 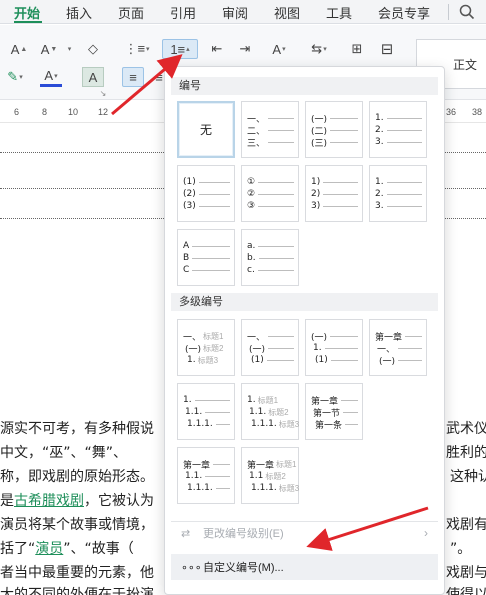 I want to click on ruler-tick: 12, so click(x=103, y=112).